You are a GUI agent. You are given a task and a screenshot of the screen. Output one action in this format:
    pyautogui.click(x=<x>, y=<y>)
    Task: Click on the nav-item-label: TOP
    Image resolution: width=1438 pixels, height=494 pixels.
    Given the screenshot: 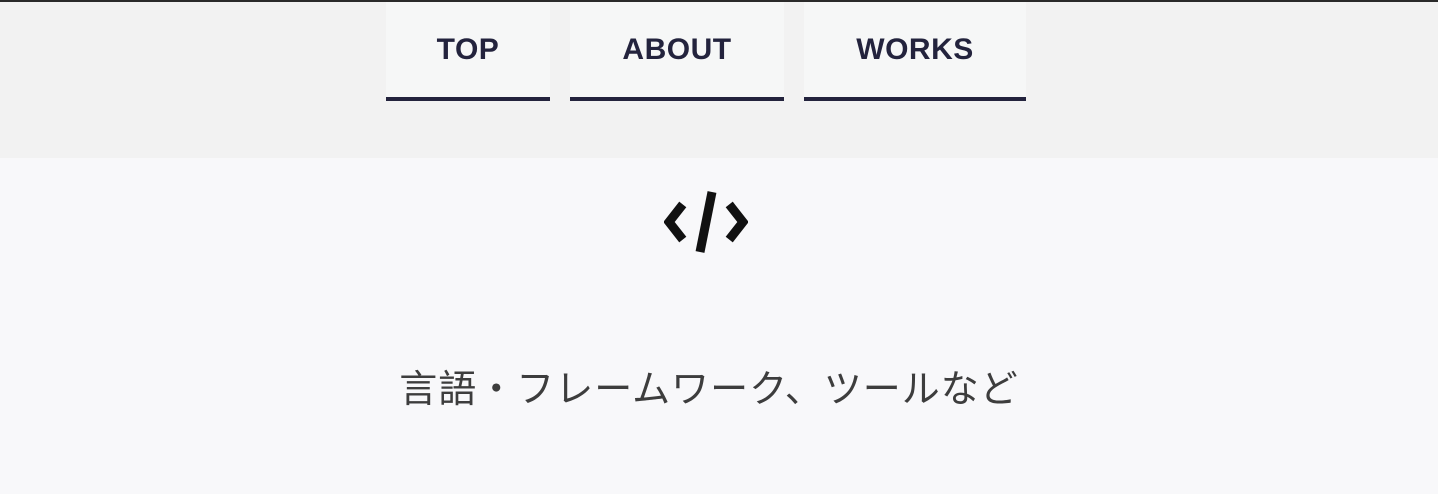 What is the action you would take?
    pyautogui.click(x=468, y=49)
    